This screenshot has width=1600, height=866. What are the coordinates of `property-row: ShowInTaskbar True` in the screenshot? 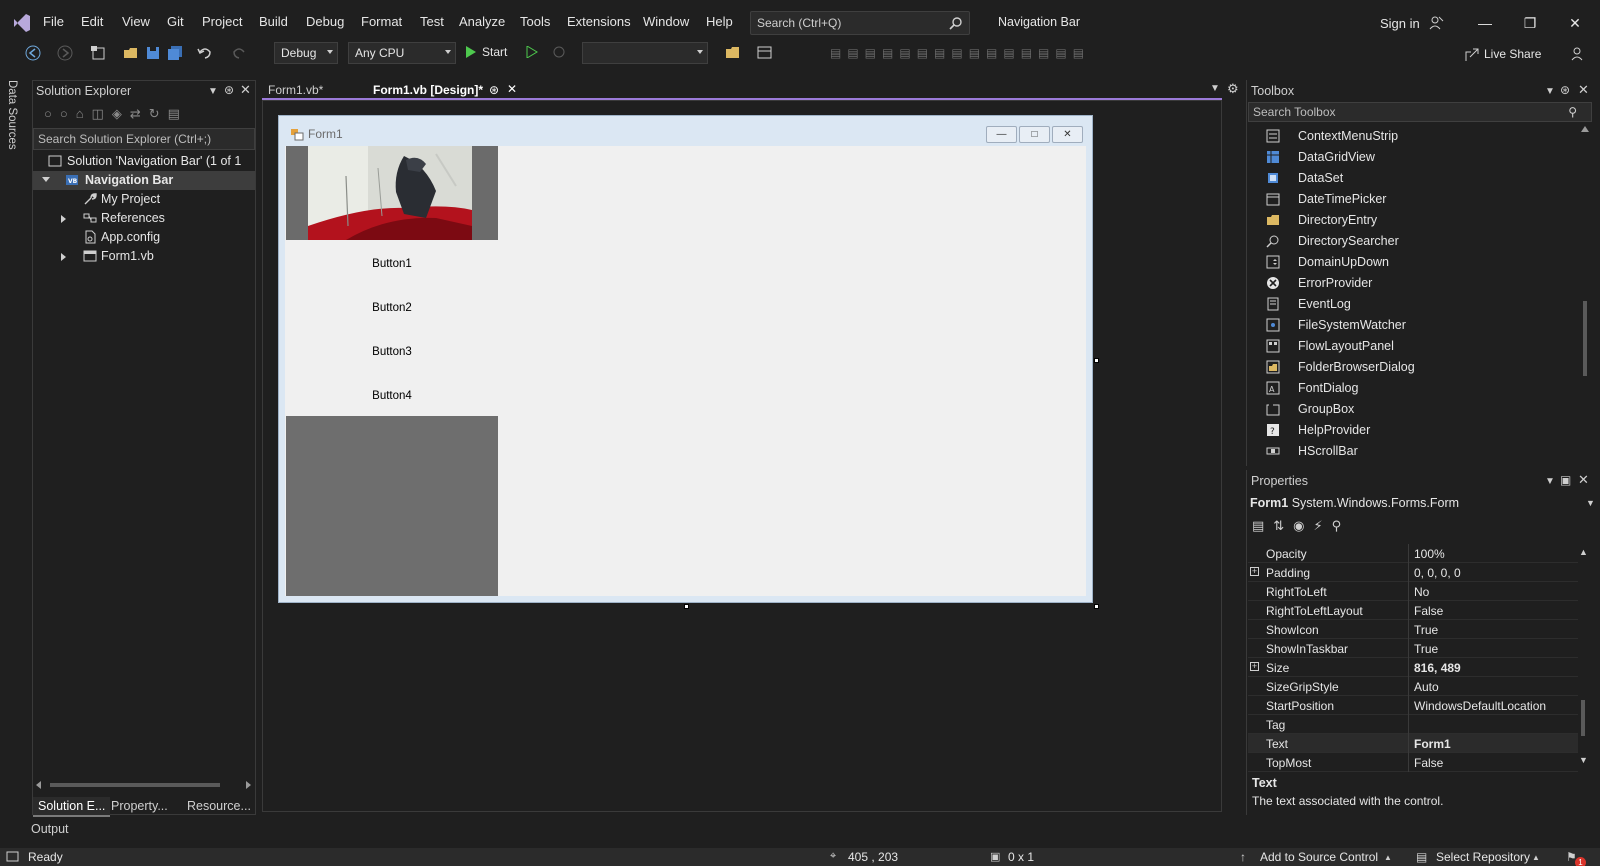 It's located at (1413, 648).